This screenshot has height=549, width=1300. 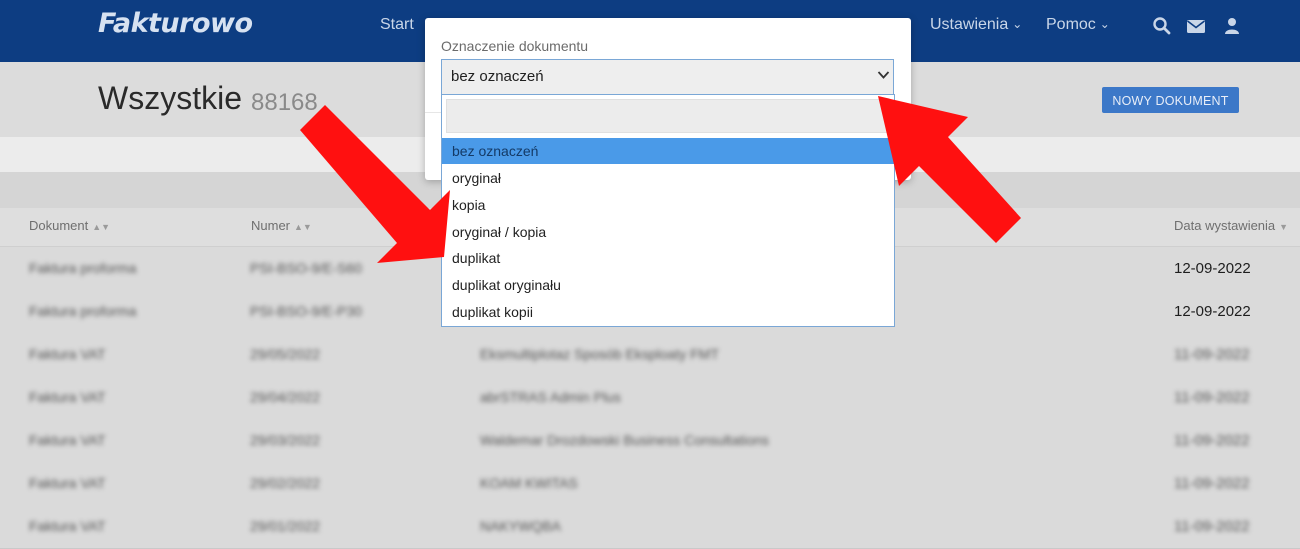 I want to click on column-header-label: Data wystawienia, so click(x=1225, y=225).